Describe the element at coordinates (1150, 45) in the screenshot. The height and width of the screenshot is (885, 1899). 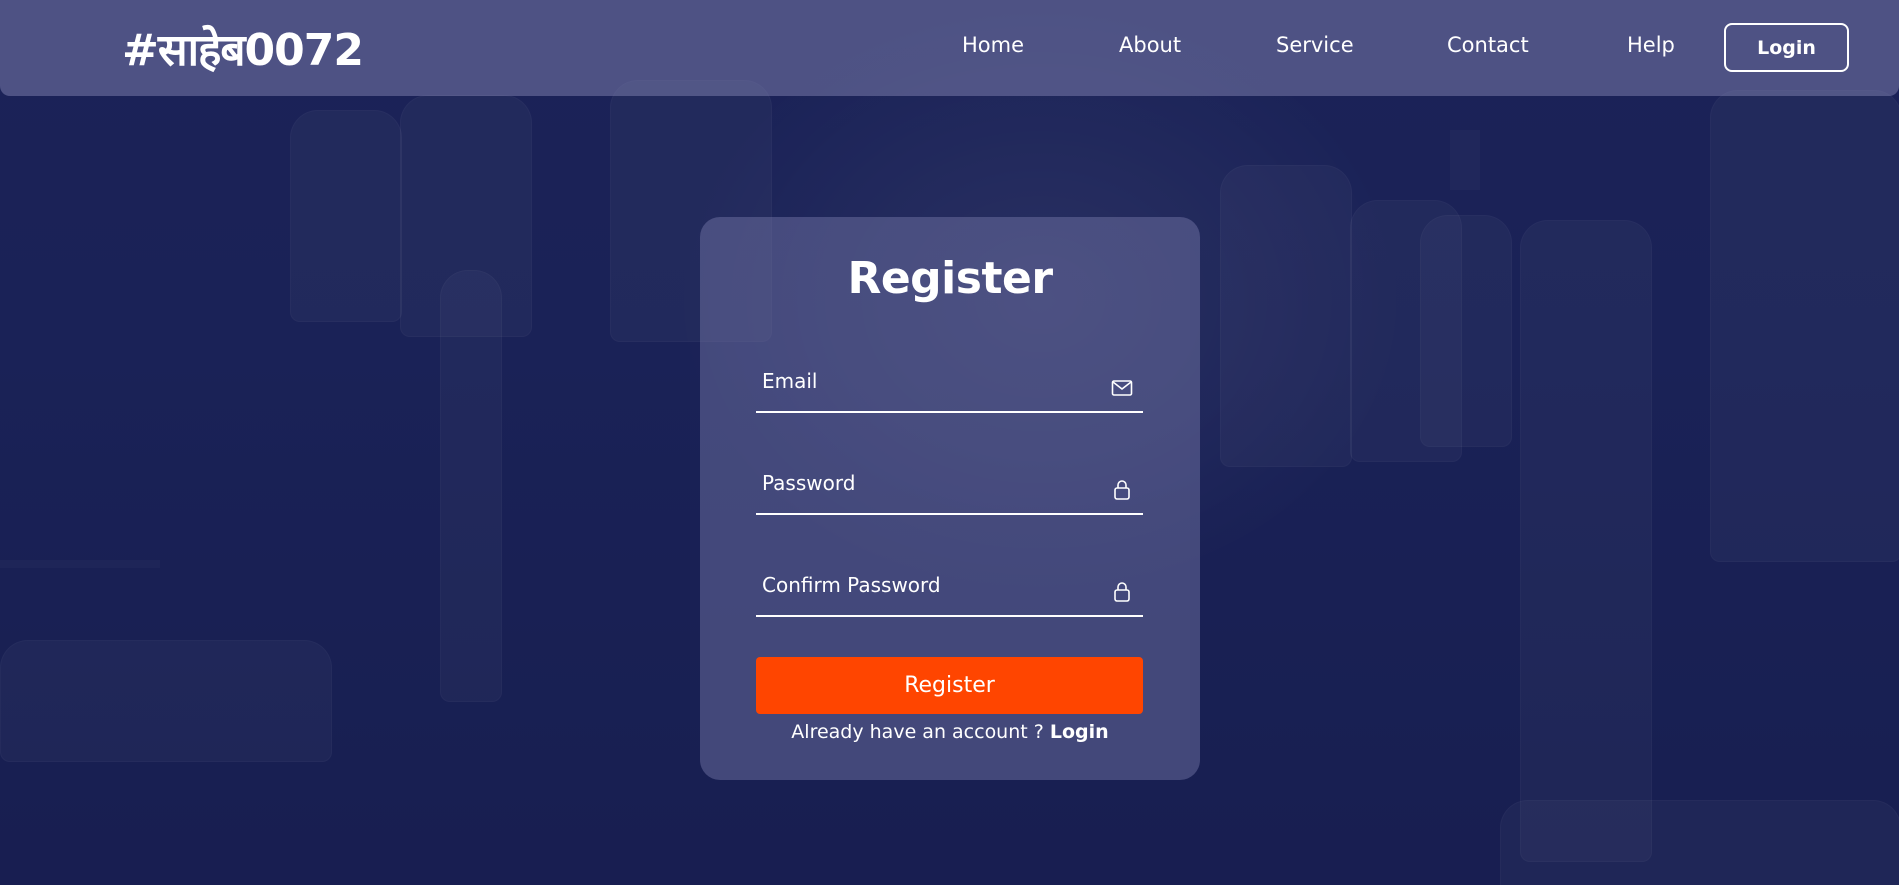
I see `nav-about-link: About` at that location.